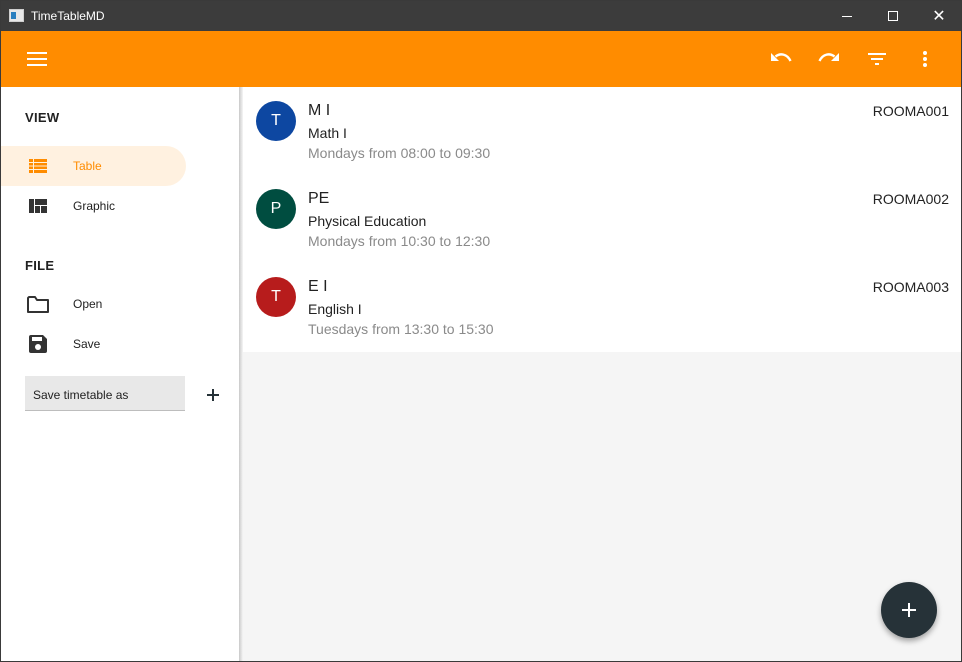 The height and width of the screenshot is (662, 962). Describe the element at coordinates (38, 206) in the screenshot. I see `dashboard-icon` at that location.